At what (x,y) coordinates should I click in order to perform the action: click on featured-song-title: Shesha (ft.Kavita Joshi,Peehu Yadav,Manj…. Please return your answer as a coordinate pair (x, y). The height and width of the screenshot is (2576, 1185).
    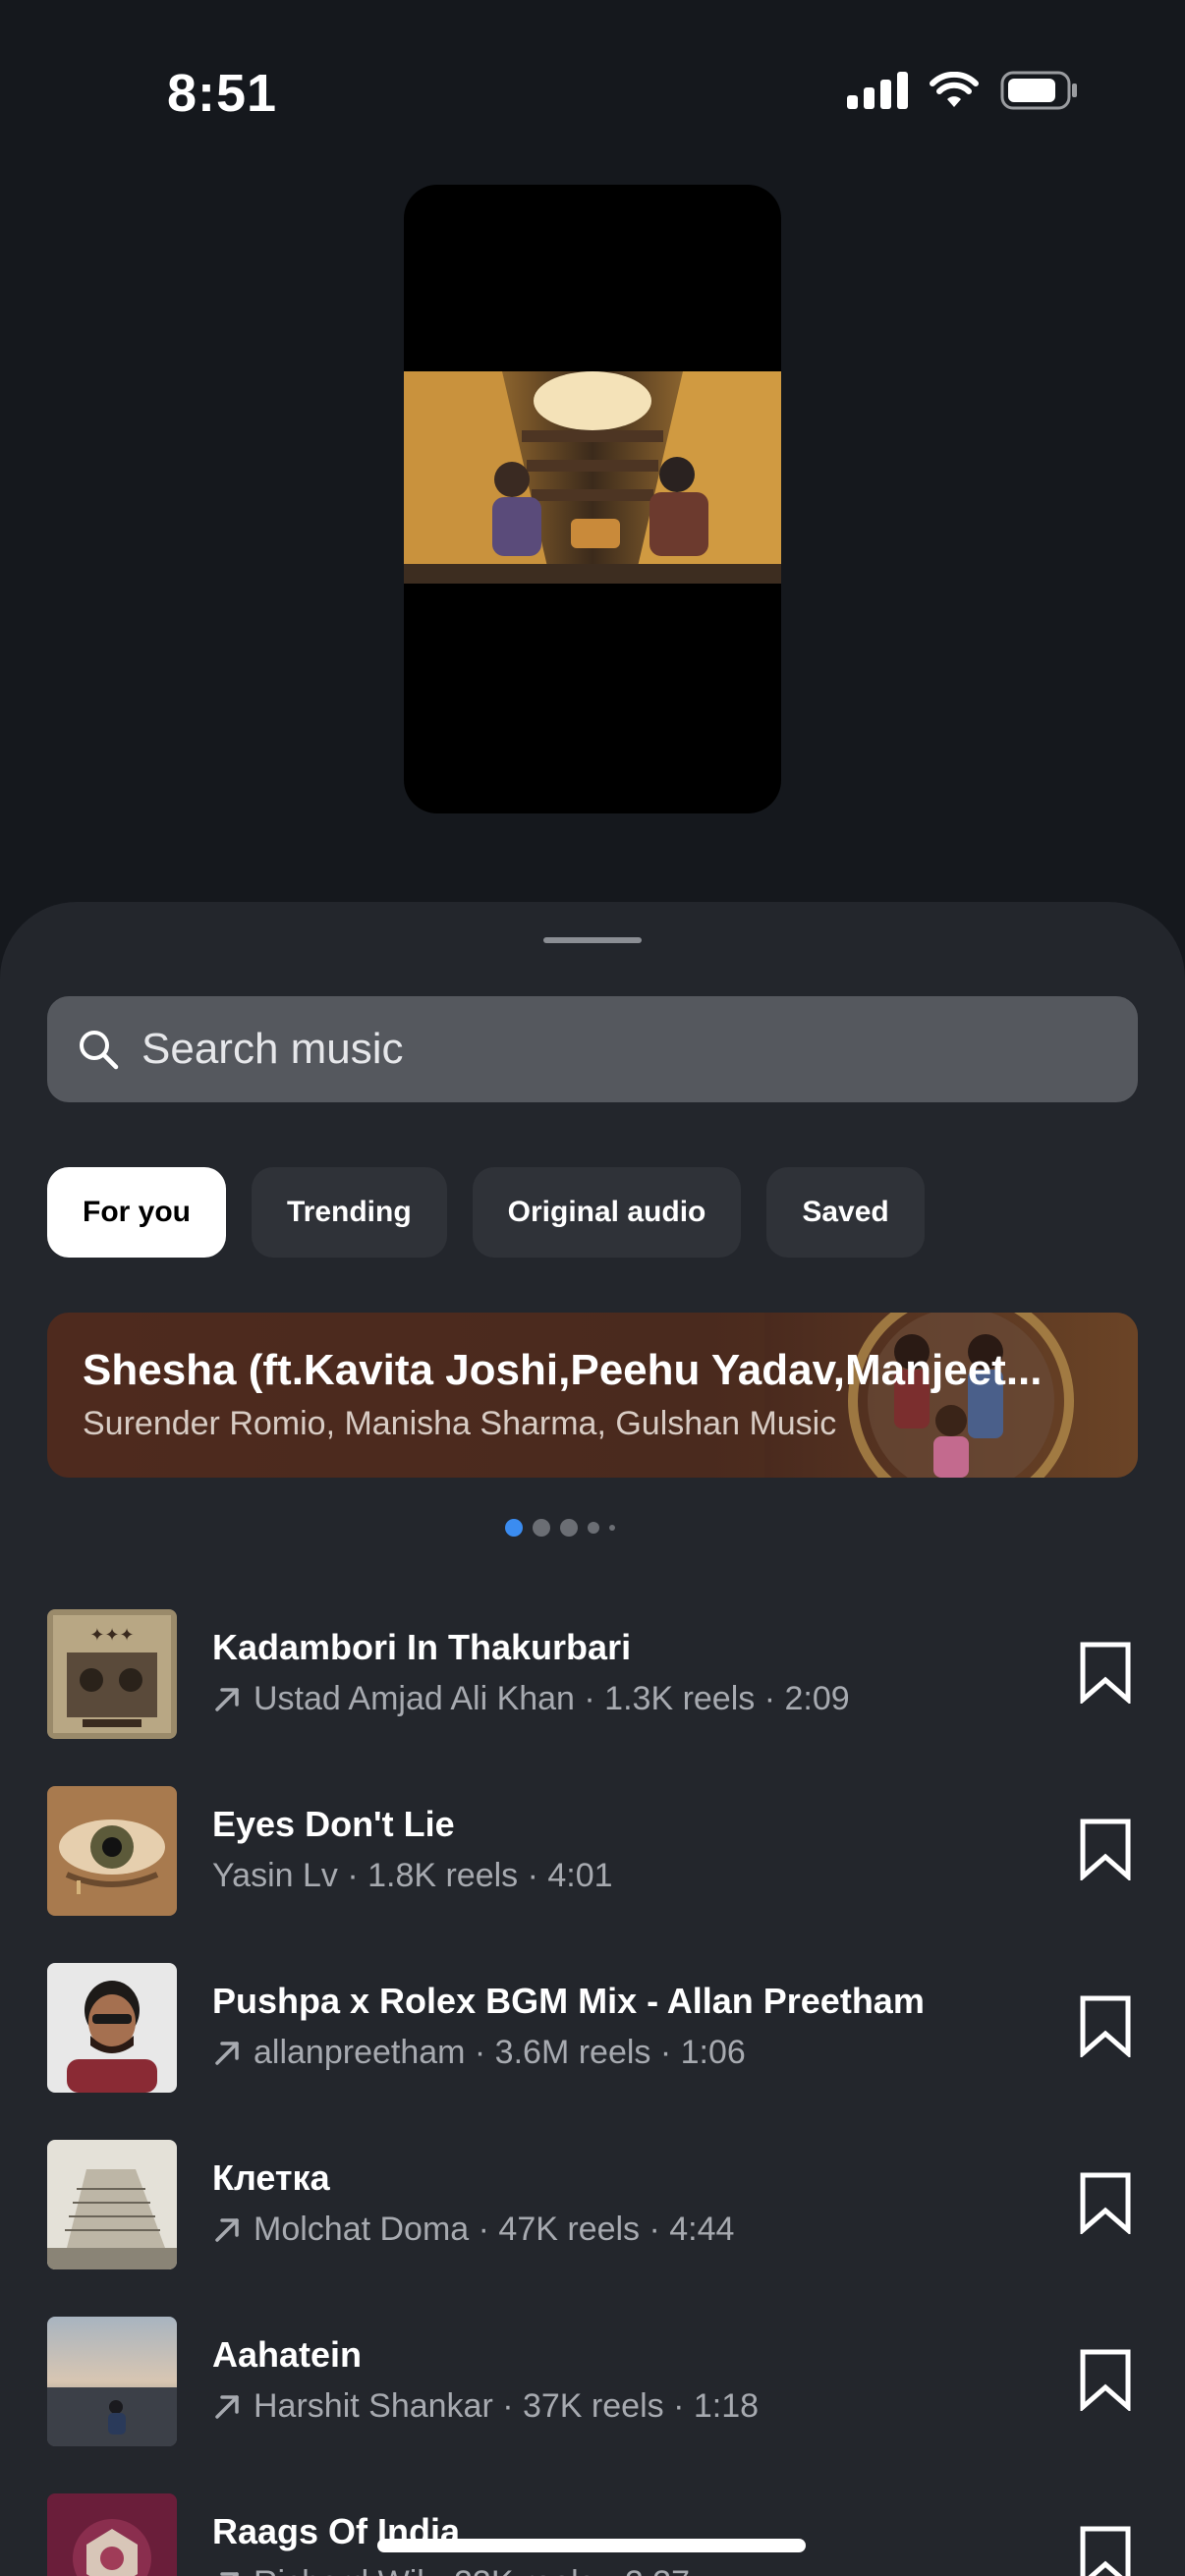
    Looking at the image, I should click on (563, 1370).